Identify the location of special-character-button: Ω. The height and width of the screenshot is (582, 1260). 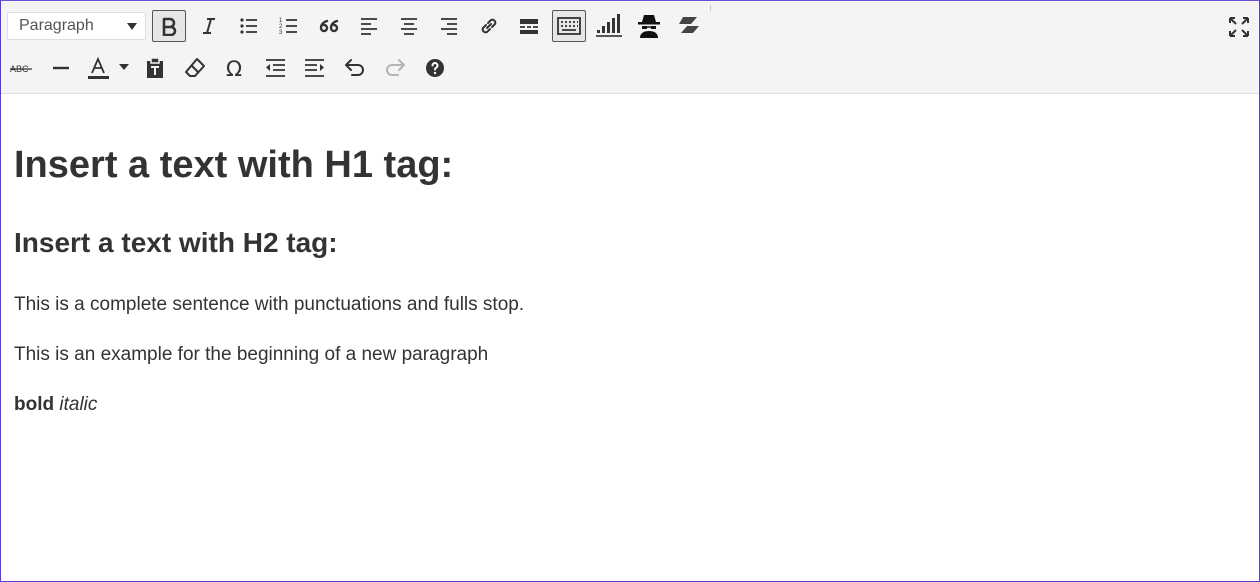
(235, 68).